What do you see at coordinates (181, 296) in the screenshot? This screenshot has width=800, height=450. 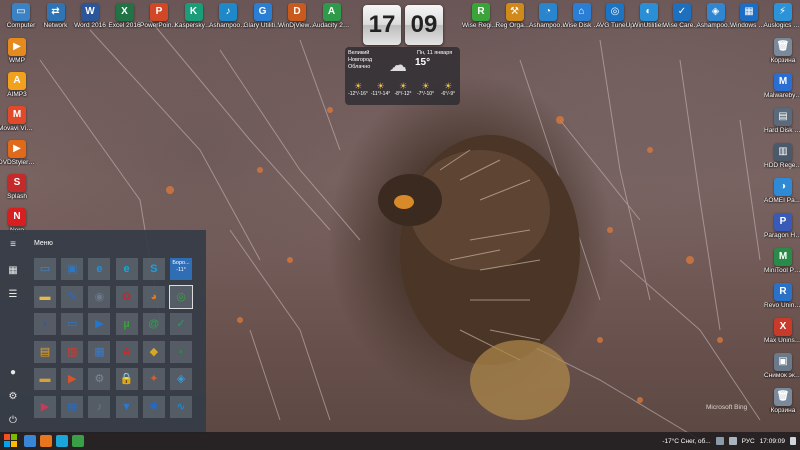 I see `chrome-icon: ◎` at bounding box center [181, 296].